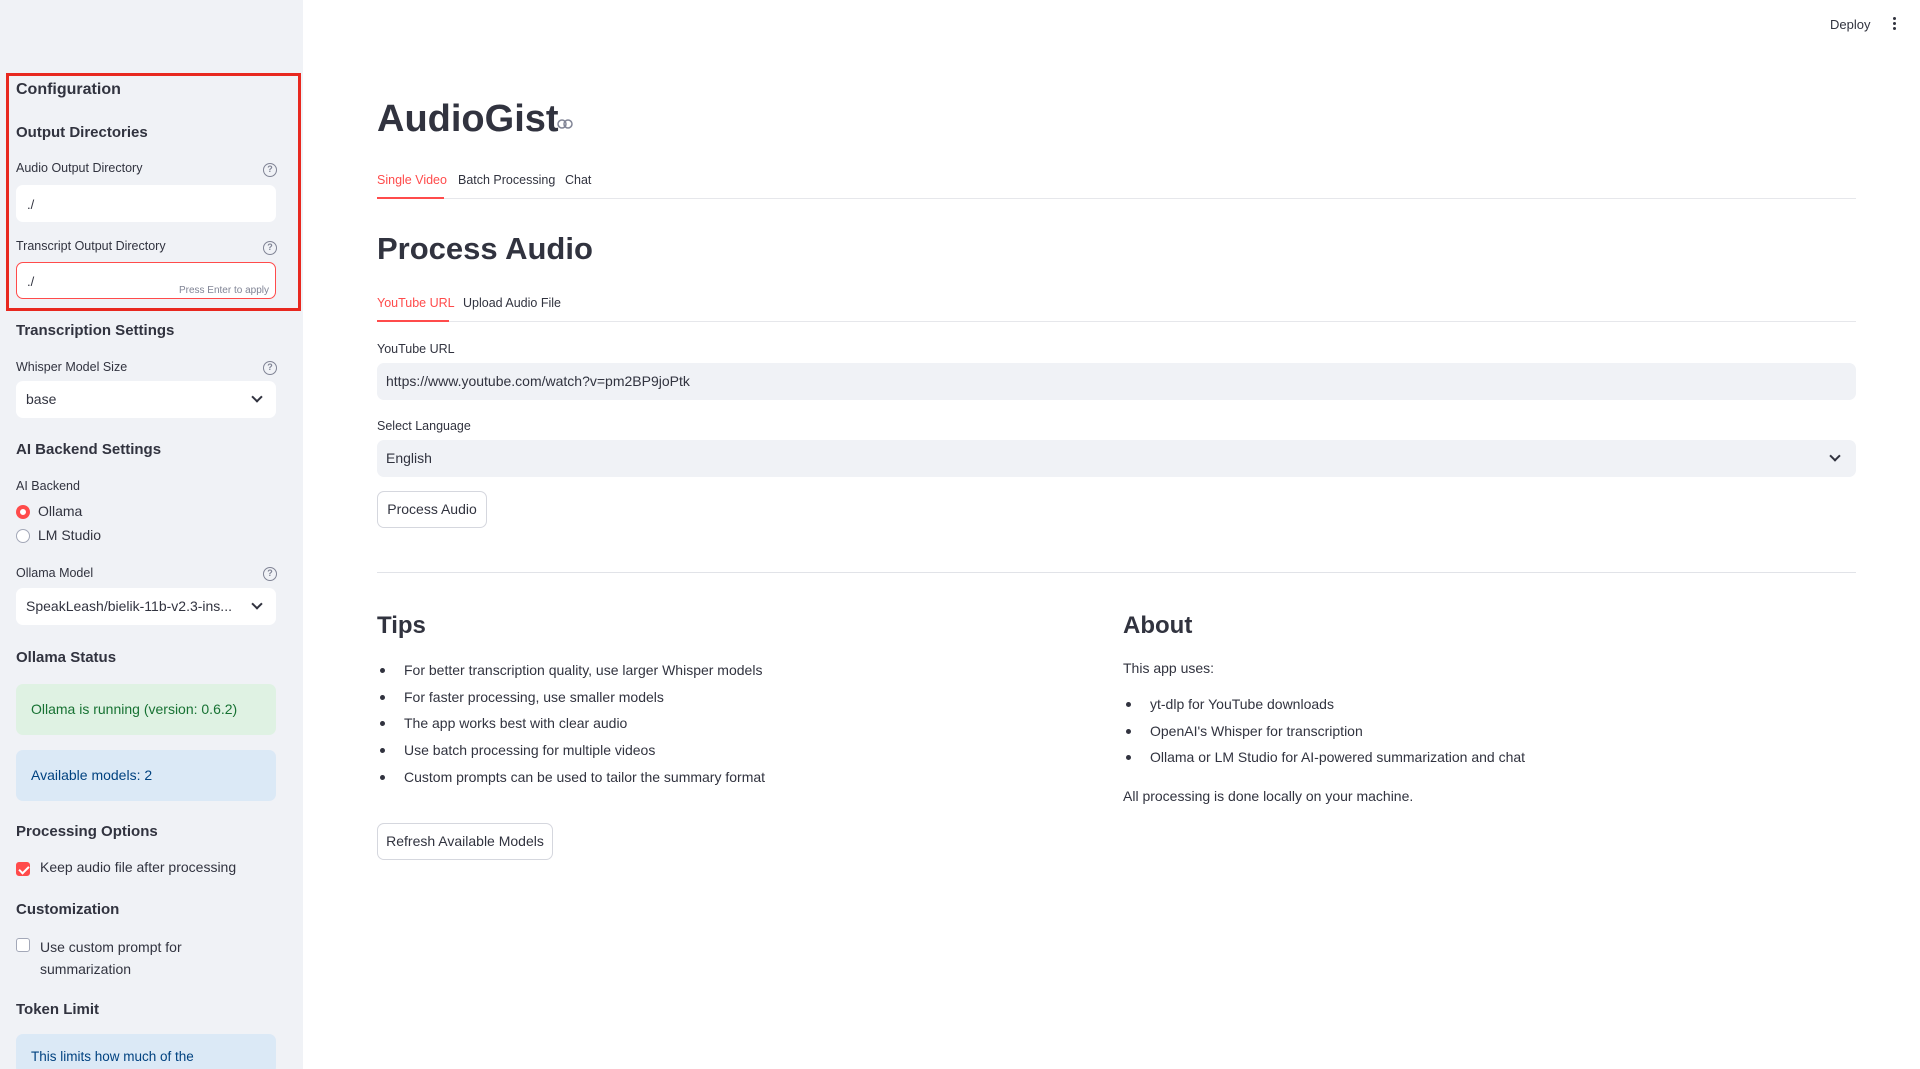 This screenshot has width=1920, height=1069. I want to click on refresh-models-button: Refresh Available Models, so click(465, 841).